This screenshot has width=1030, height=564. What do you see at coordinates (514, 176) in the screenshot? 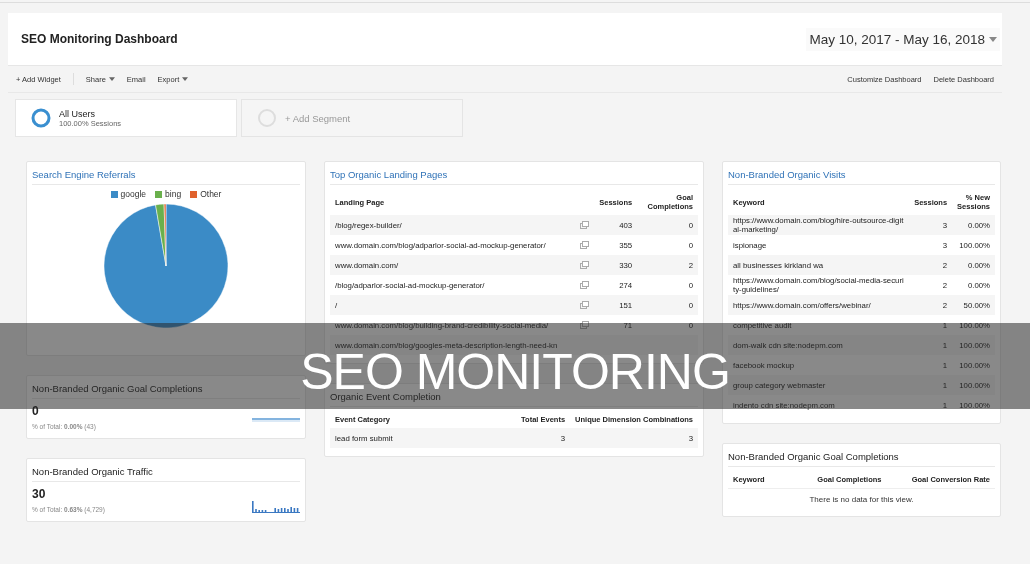
I see `widget-title: Top Organic Landing Pages` at bounding box center [514, 176].